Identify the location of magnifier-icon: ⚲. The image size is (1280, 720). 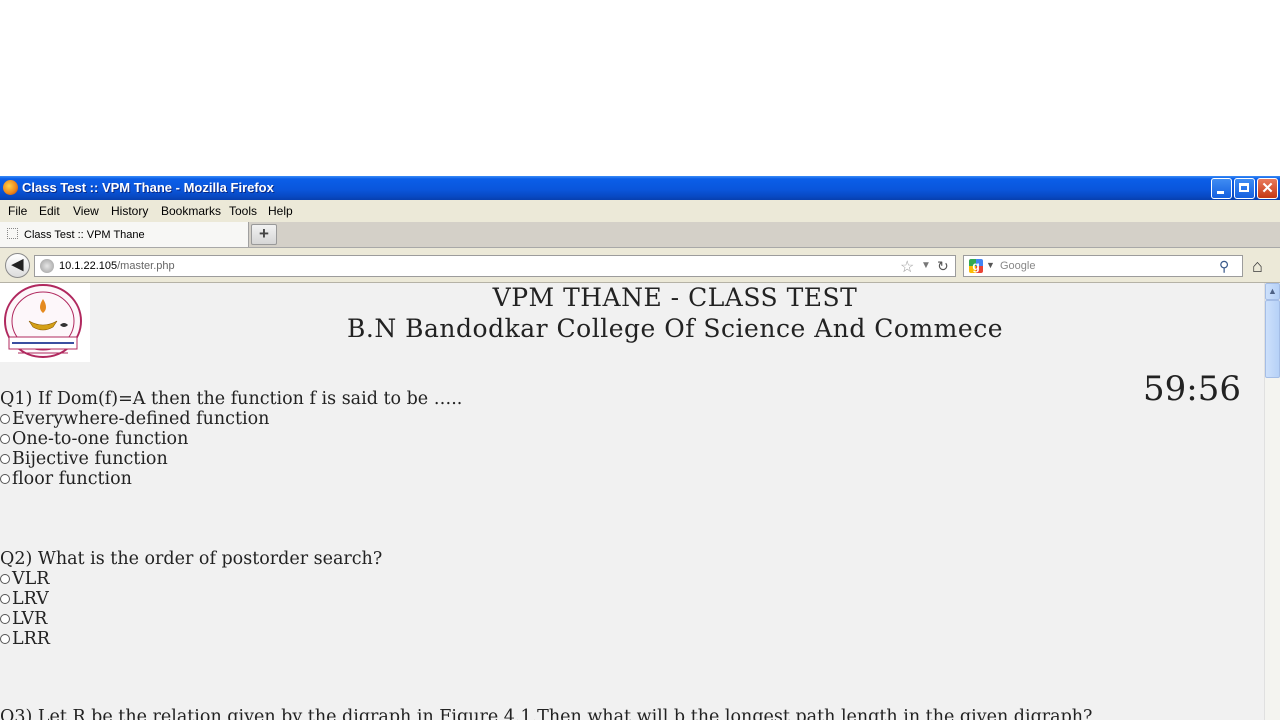
(1224, 266).